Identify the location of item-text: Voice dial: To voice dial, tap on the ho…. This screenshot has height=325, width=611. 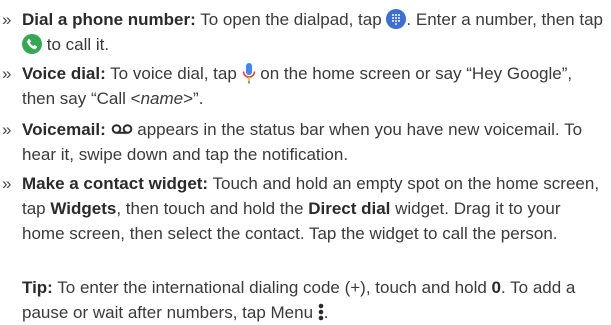
(313, 86).